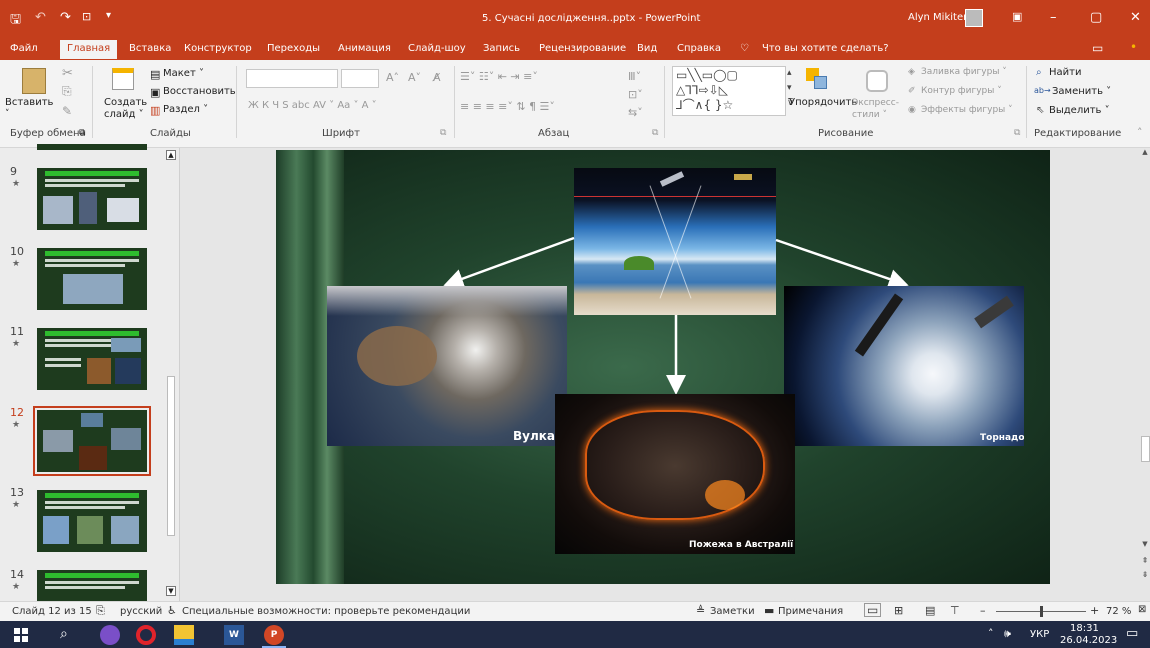 This screenshot has width=1150, height=648. I want to click on copy-icon: ⎘, so click(67, 91).